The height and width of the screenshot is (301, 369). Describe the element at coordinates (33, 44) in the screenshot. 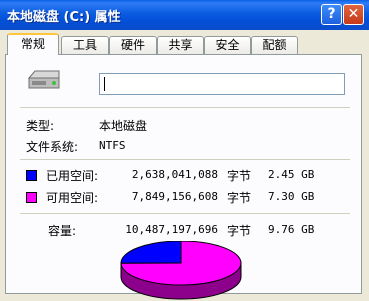

I see `tab-general: 常规` at that location.